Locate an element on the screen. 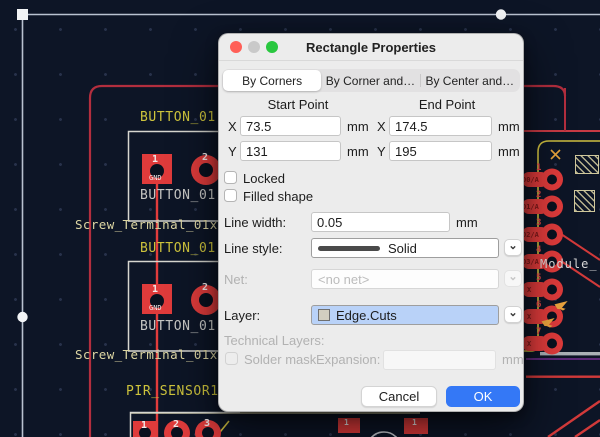 Image resolution: width=600 pixels, height=437 pixels. start-x-unit: mm is located at coordinates (358, 126).